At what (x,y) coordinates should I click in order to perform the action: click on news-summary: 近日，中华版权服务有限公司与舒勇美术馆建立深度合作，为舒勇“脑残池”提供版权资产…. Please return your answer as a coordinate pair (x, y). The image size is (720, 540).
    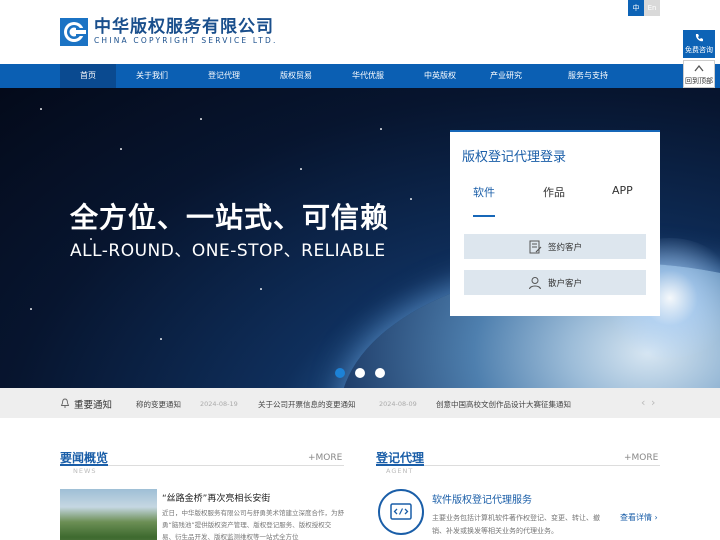
    Looking at the image, I should click on (253, 524).